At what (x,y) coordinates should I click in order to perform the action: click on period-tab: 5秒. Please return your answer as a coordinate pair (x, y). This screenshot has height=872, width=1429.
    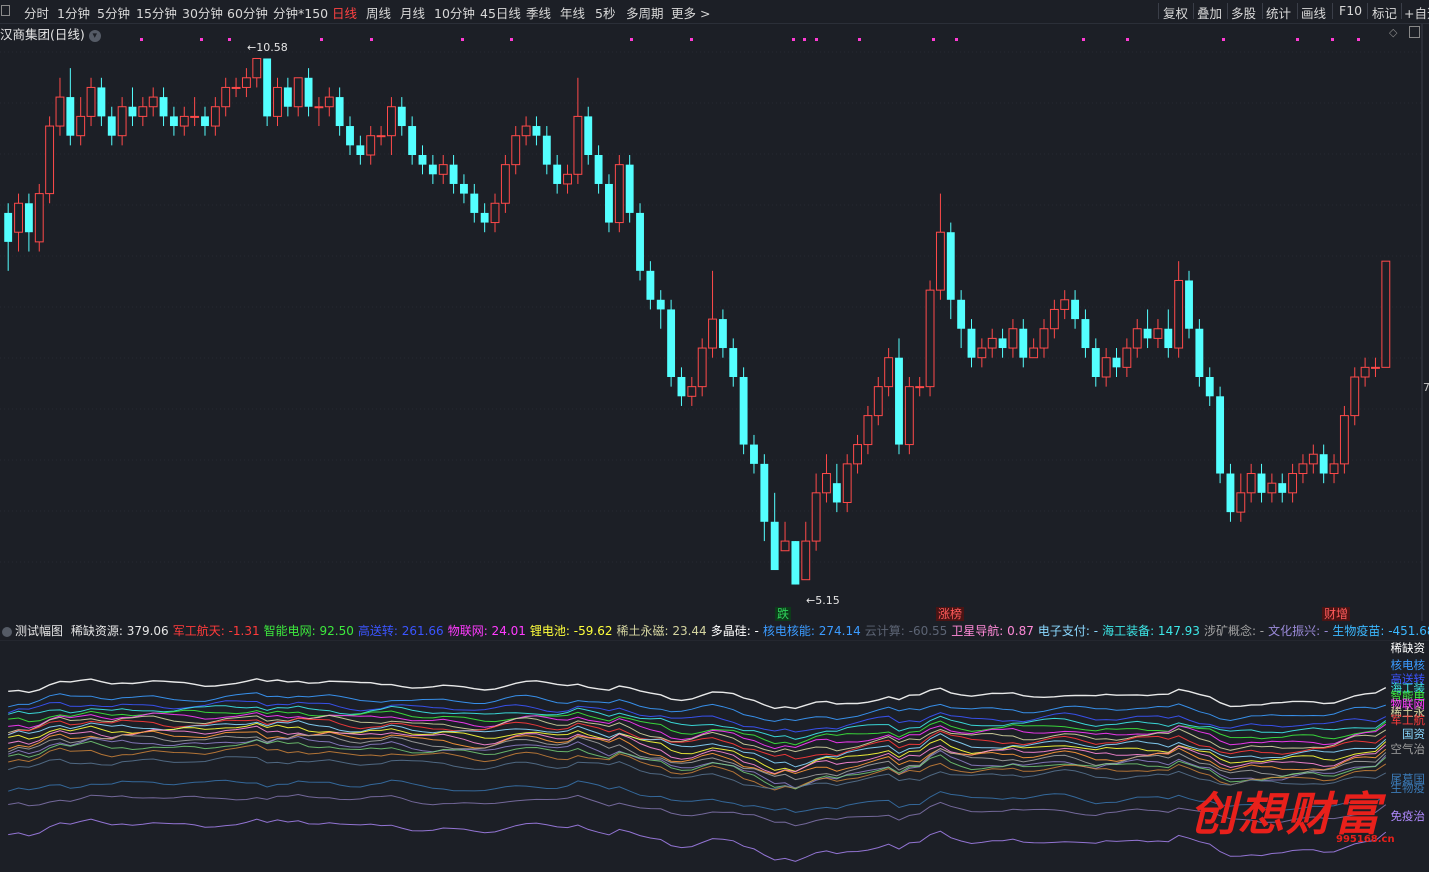
    Looking at the image, I should click on (605, 12).